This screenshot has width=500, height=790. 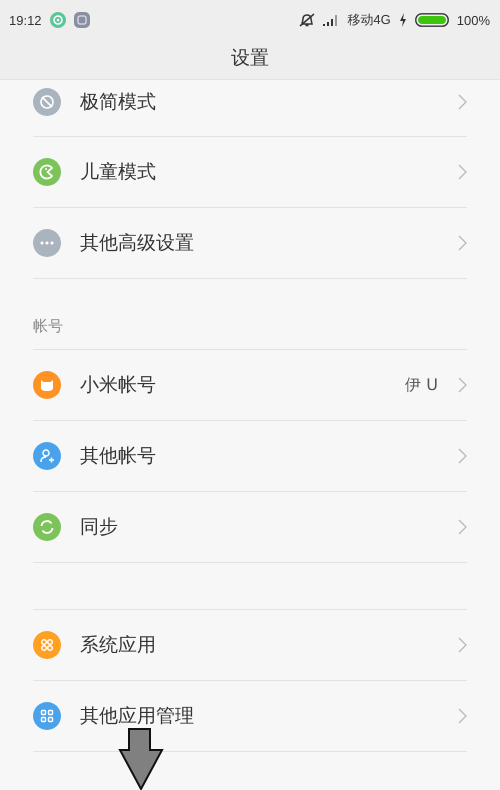 What do you see at coordinates (473, 20) in the screenshot?
I see `battery-percent: 100%` at bounding box center [473, 20].